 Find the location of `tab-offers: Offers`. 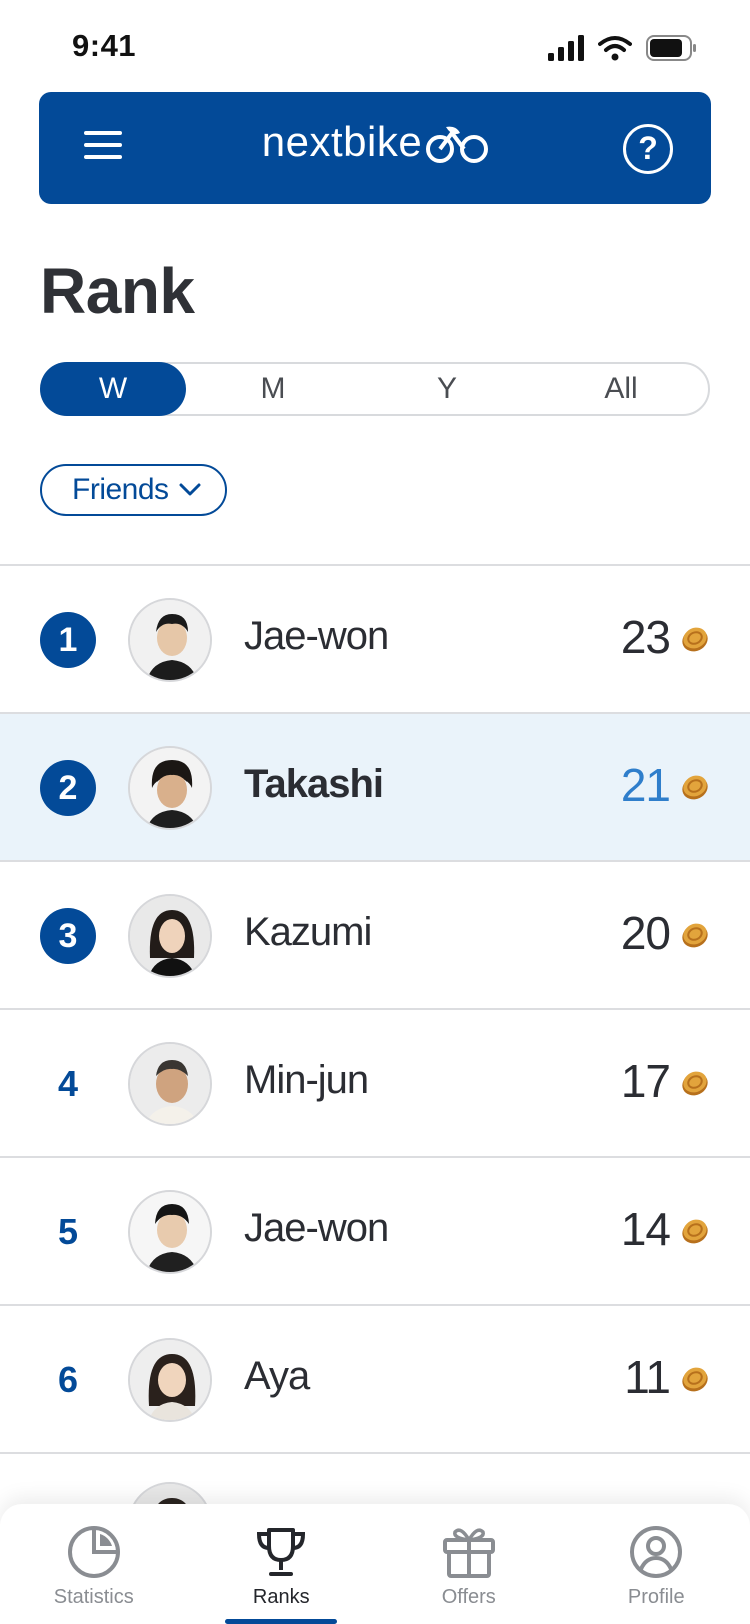

tab-offers: Offers is located at coordinates (469, 1564).